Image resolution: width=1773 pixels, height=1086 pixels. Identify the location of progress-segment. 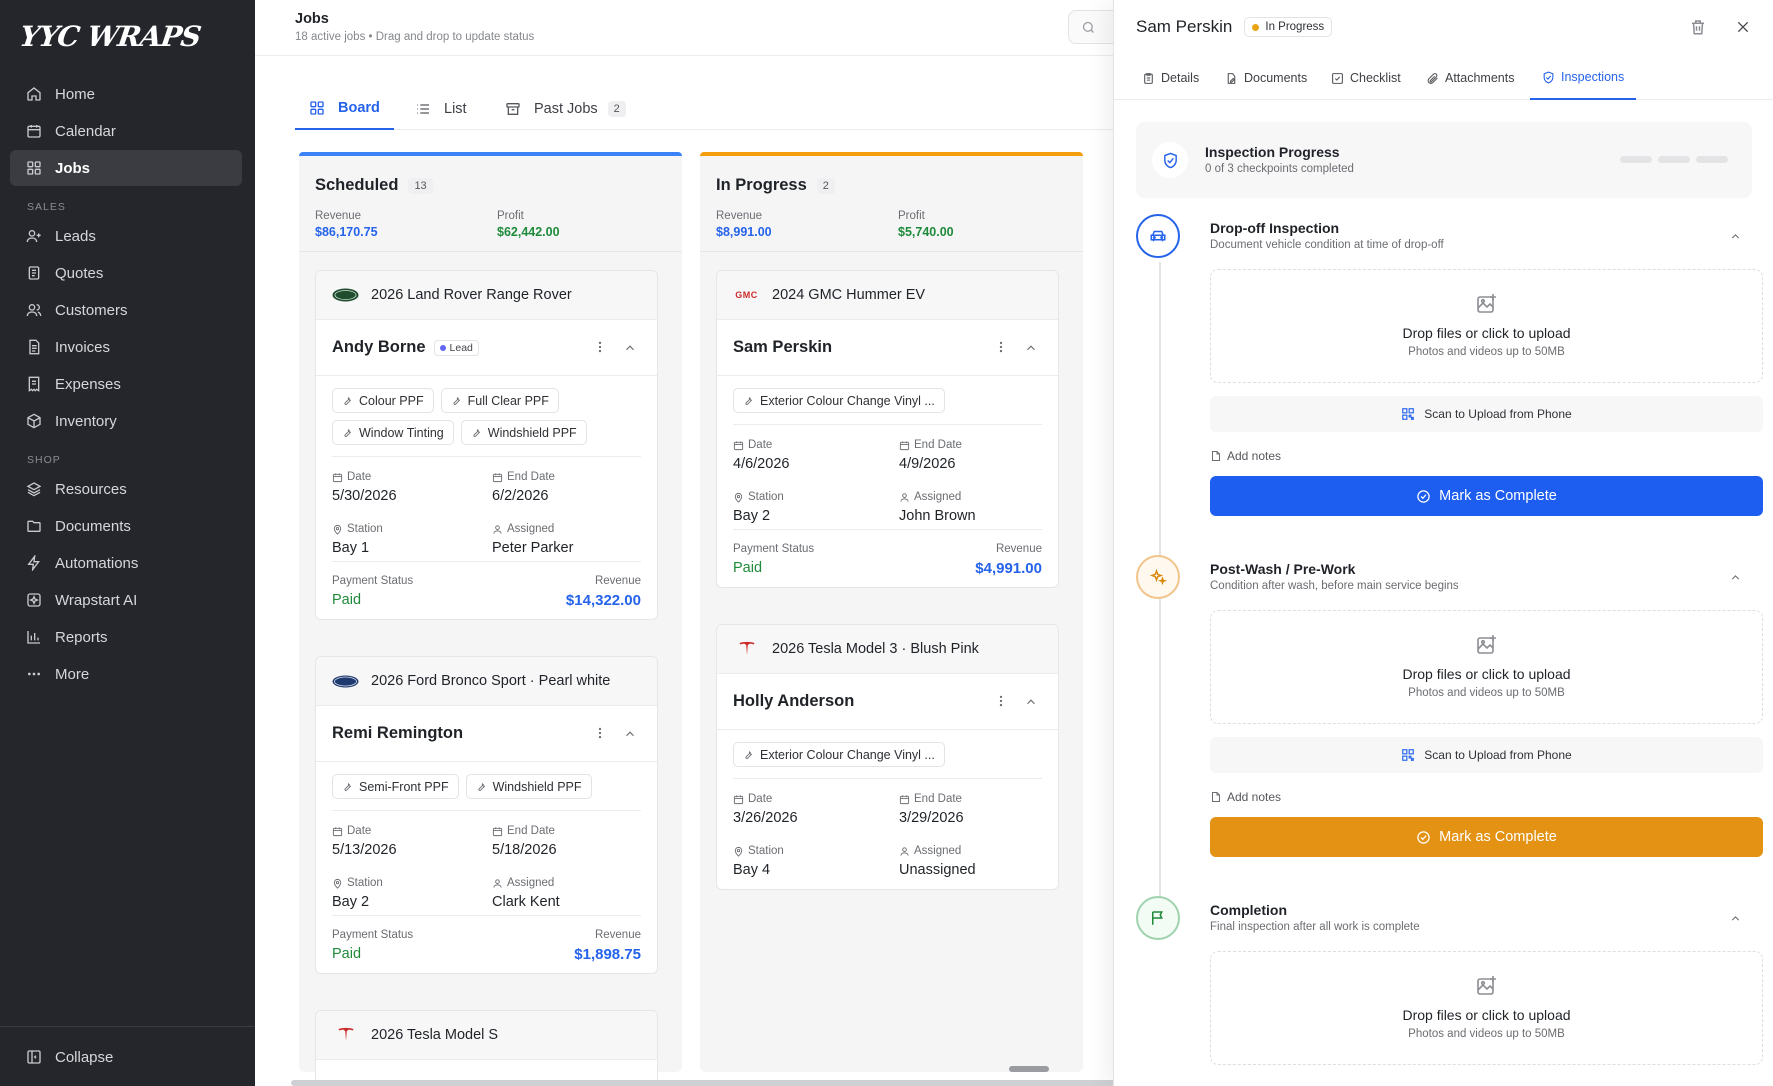
(1712, 159).